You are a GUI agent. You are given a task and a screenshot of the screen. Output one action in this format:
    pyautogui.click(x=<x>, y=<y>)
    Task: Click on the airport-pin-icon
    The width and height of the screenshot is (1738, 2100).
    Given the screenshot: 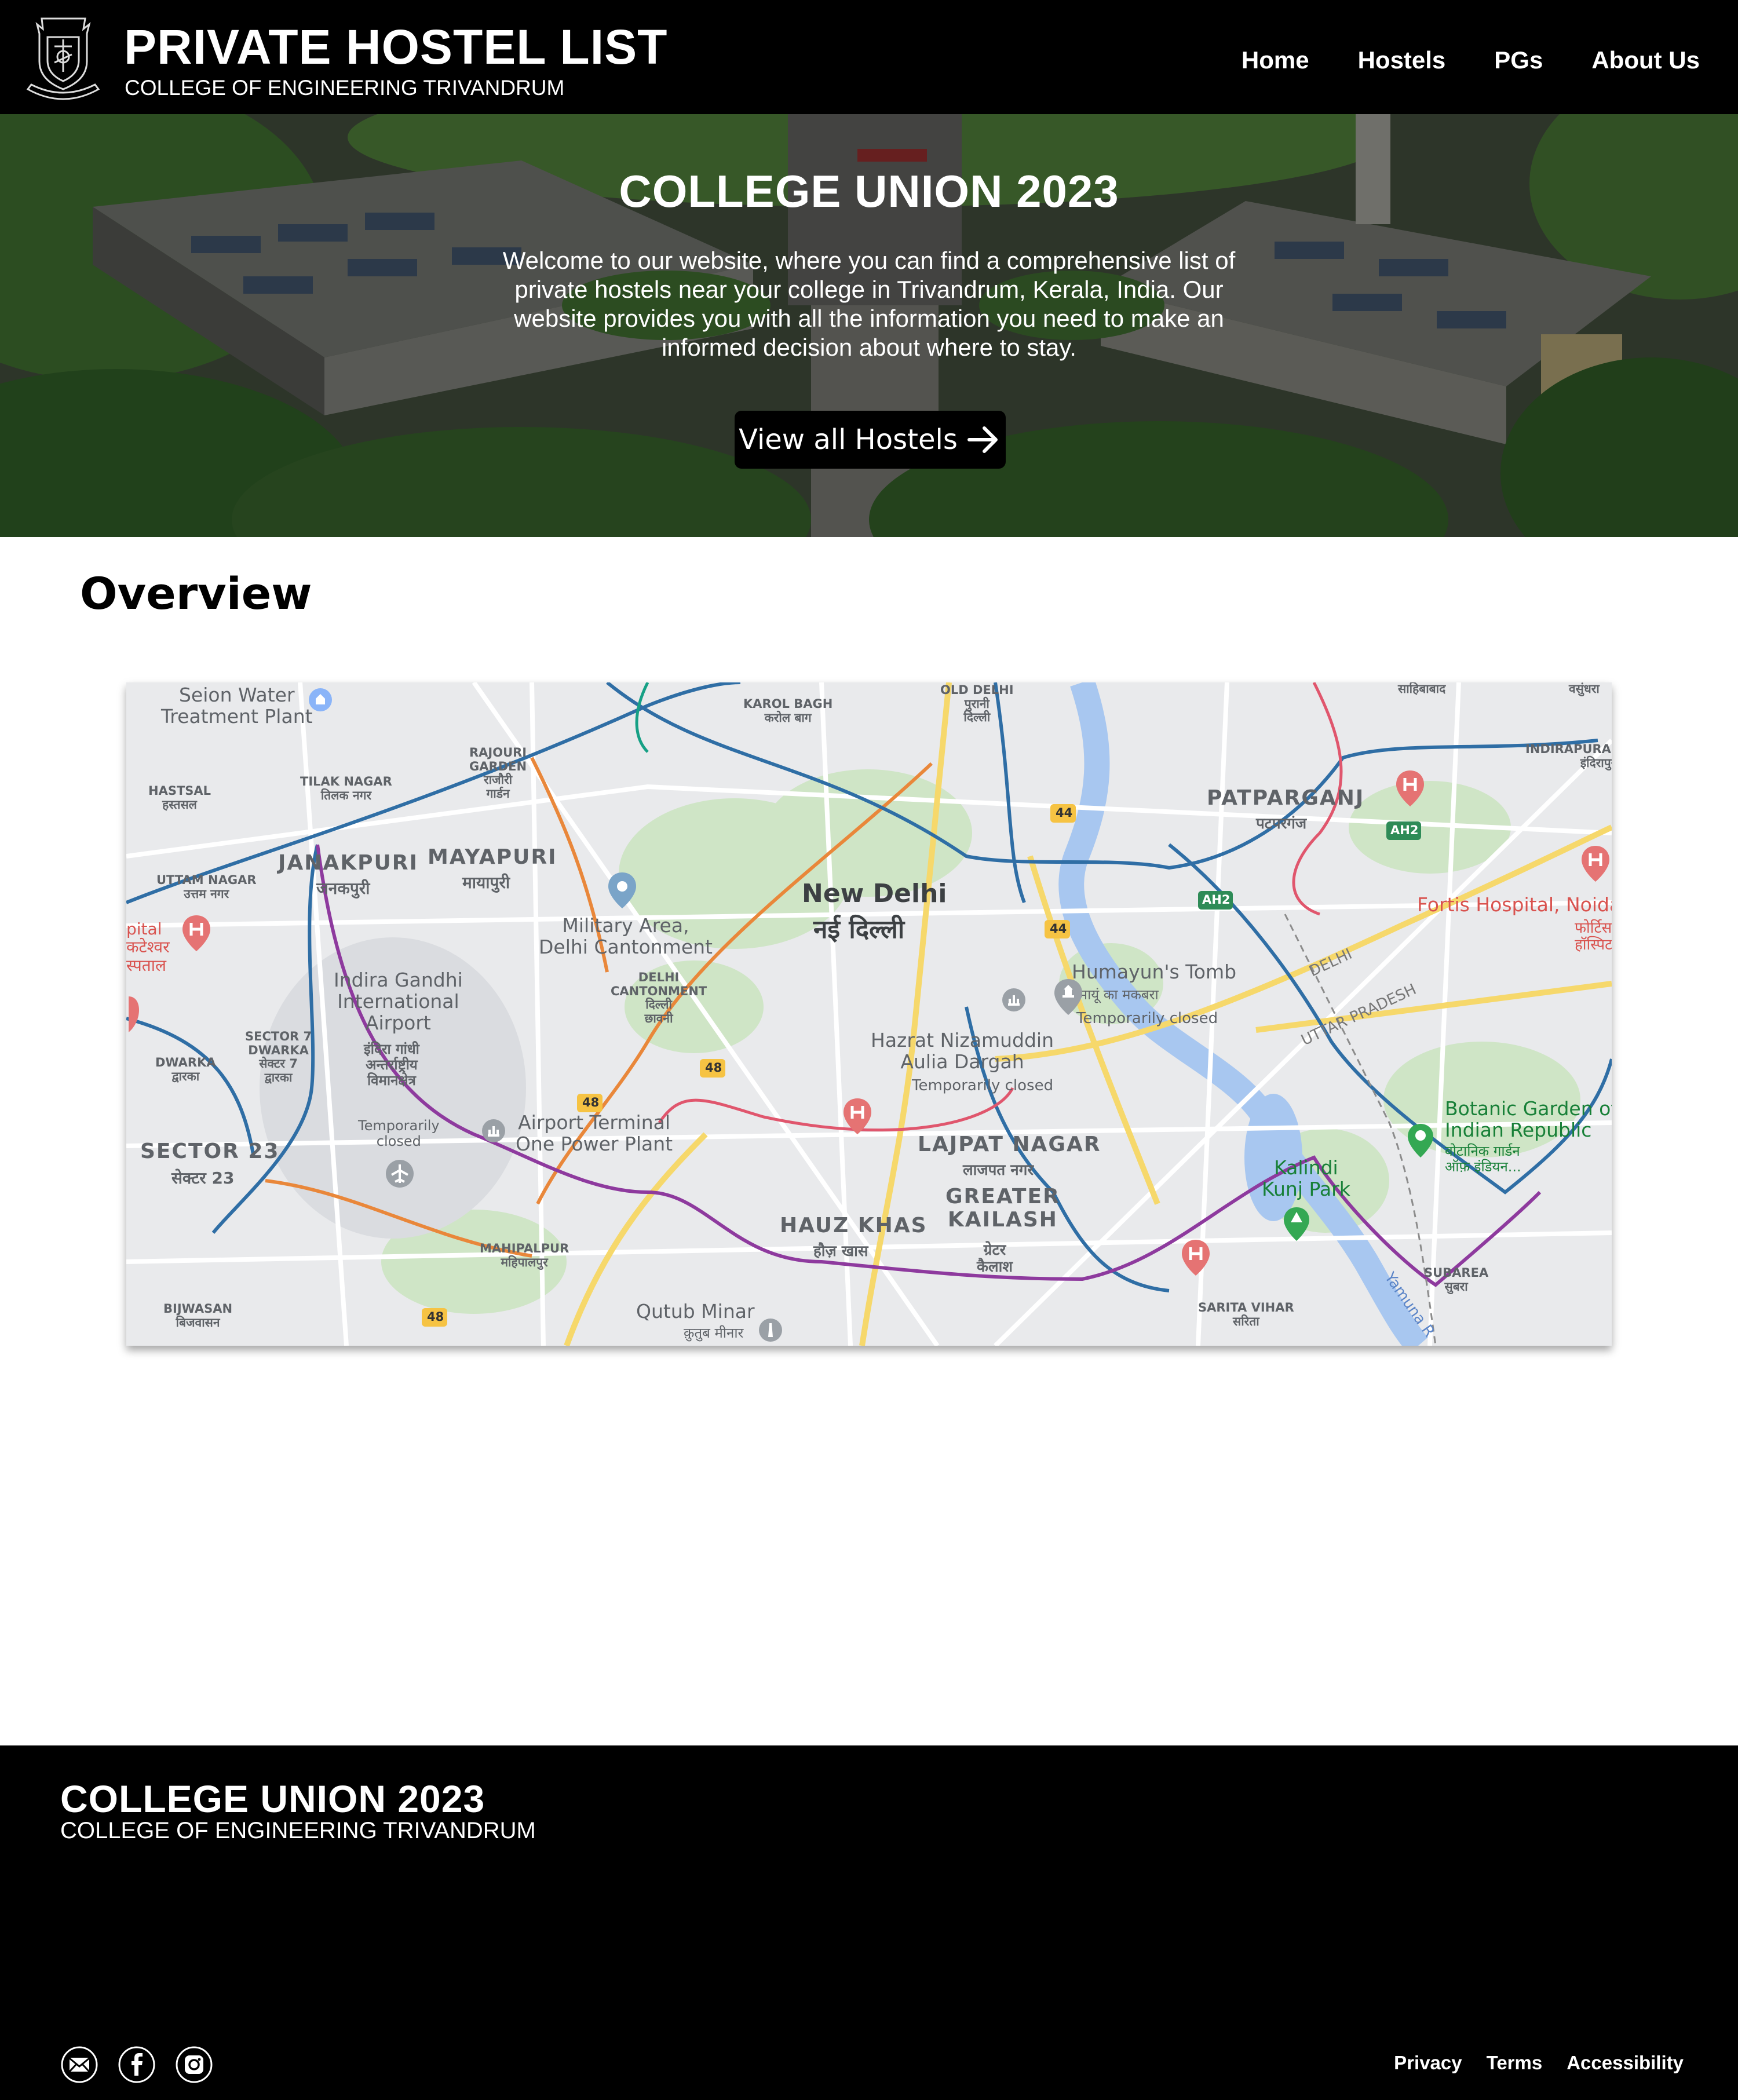 What is the action you would take?
    pyautogui.click(x=400, y=1174)
    